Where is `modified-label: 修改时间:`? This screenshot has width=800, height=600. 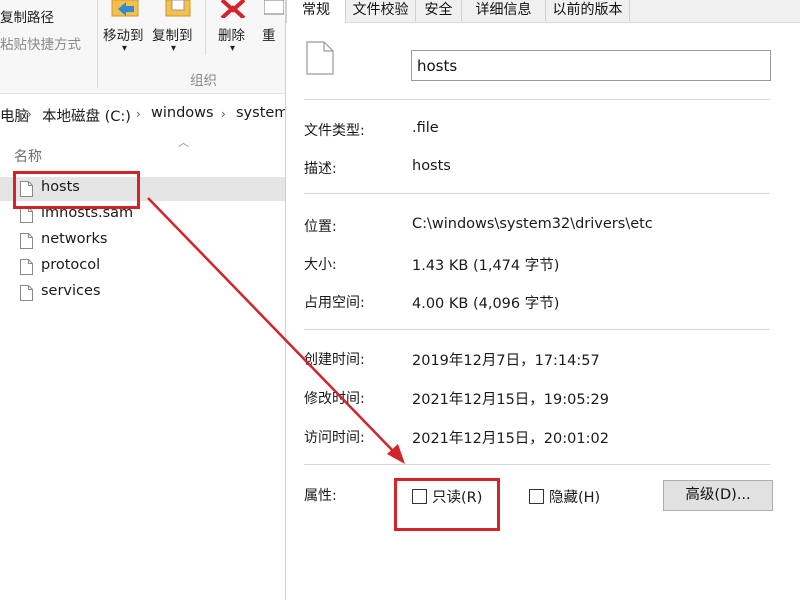
modified-label: 修改时间: is located at coordinates (334, 399).